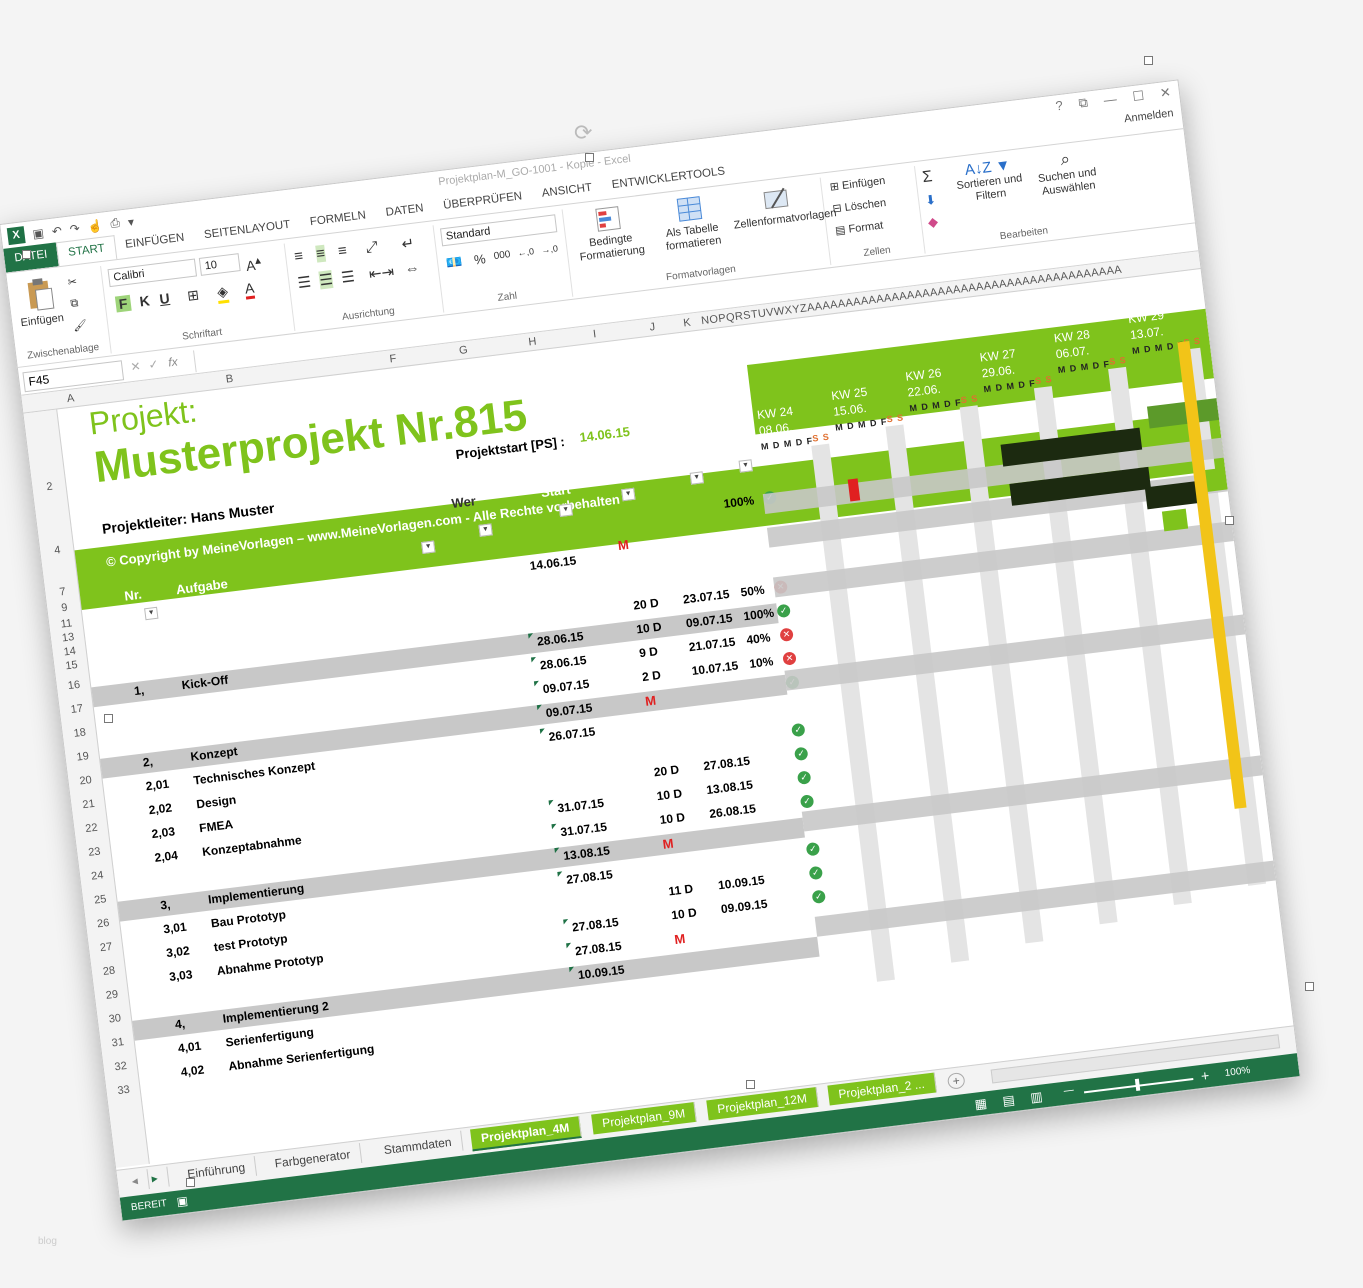  I want to click on column-header-h: H, so click(532, 342).